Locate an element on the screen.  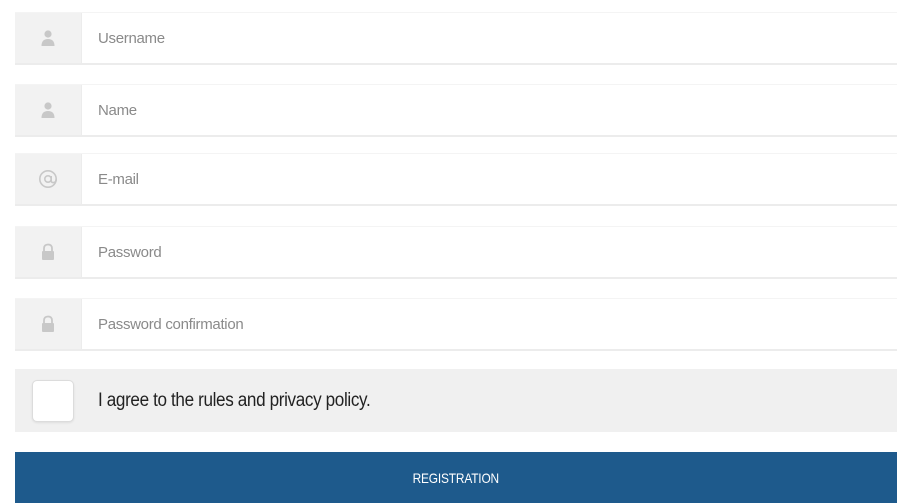
email-field-group is located at coordinates (456, 179).